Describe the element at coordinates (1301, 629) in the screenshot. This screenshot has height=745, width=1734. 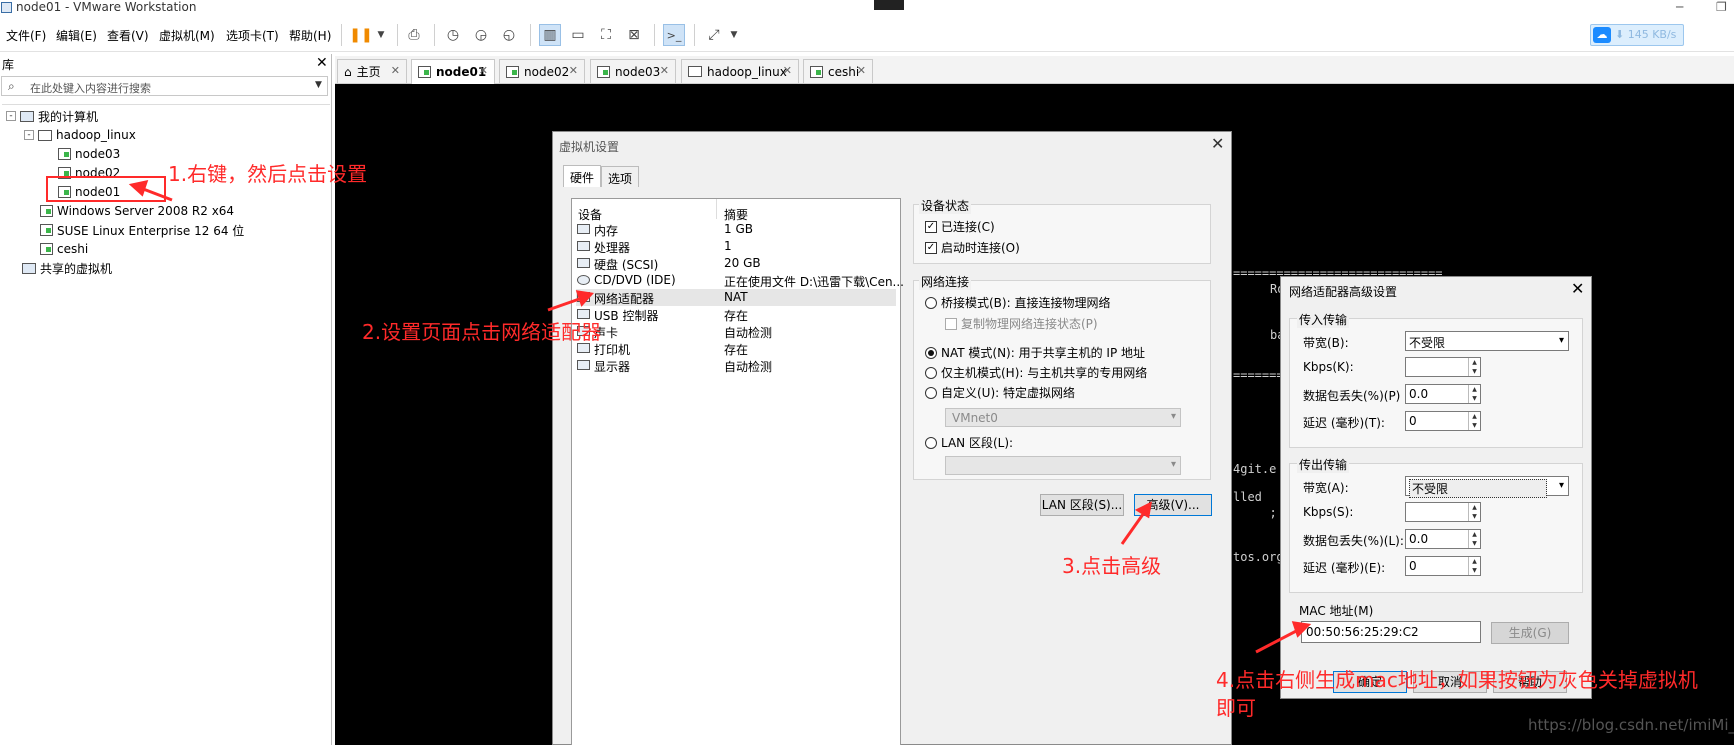
I see `arrow-step4-head` at that location.